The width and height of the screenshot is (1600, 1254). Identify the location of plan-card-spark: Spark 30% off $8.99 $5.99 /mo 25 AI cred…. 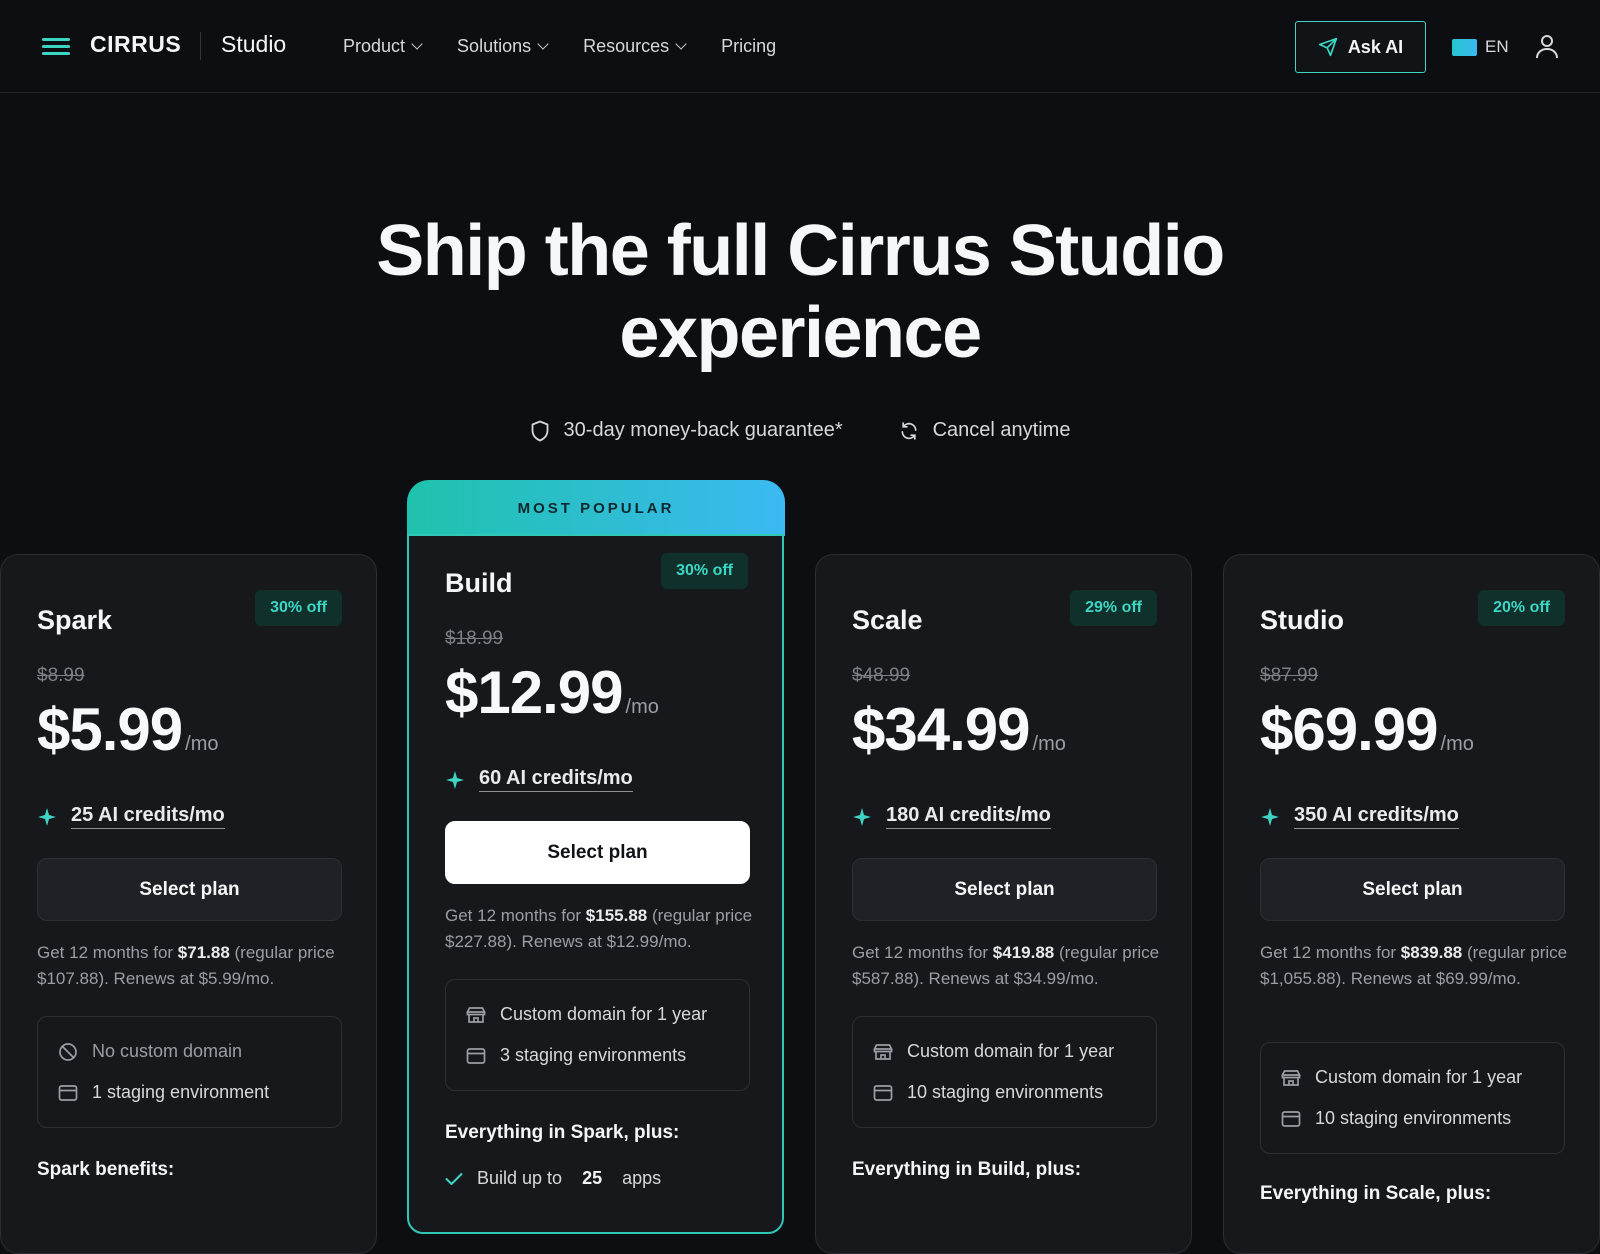
(188, 904).